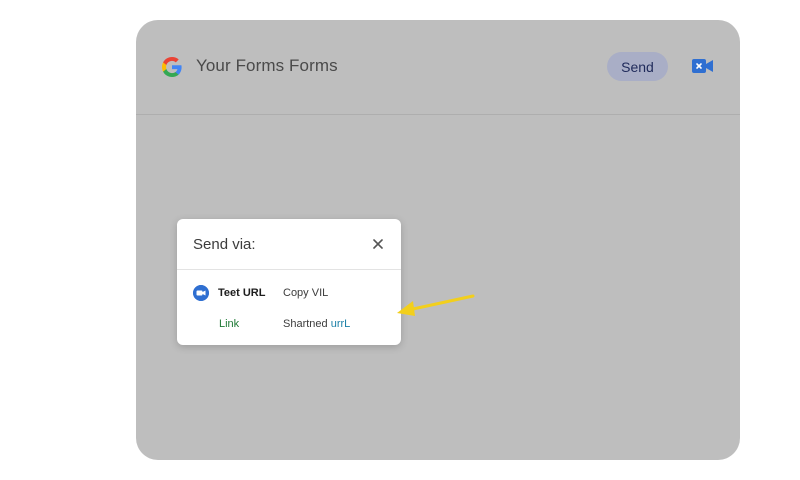 The height and width of the screenshot is (480, 800). What do you see at coordinates (224, 244) in the screenshot?
I see `dialog-title: Send via:` at bounding box center [224, 244].